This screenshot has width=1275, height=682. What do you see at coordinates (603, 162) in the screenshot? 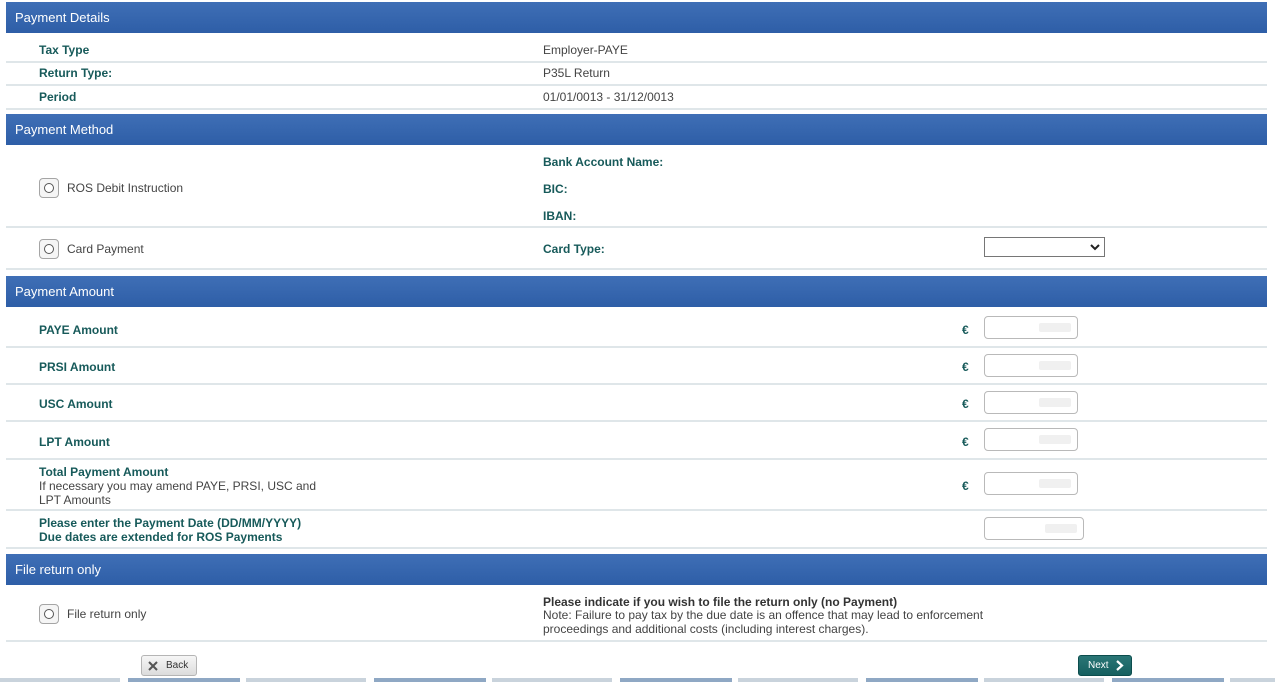
I see `bank-account-name-label: Bank Account Name:` at bounding box center [603, 162].